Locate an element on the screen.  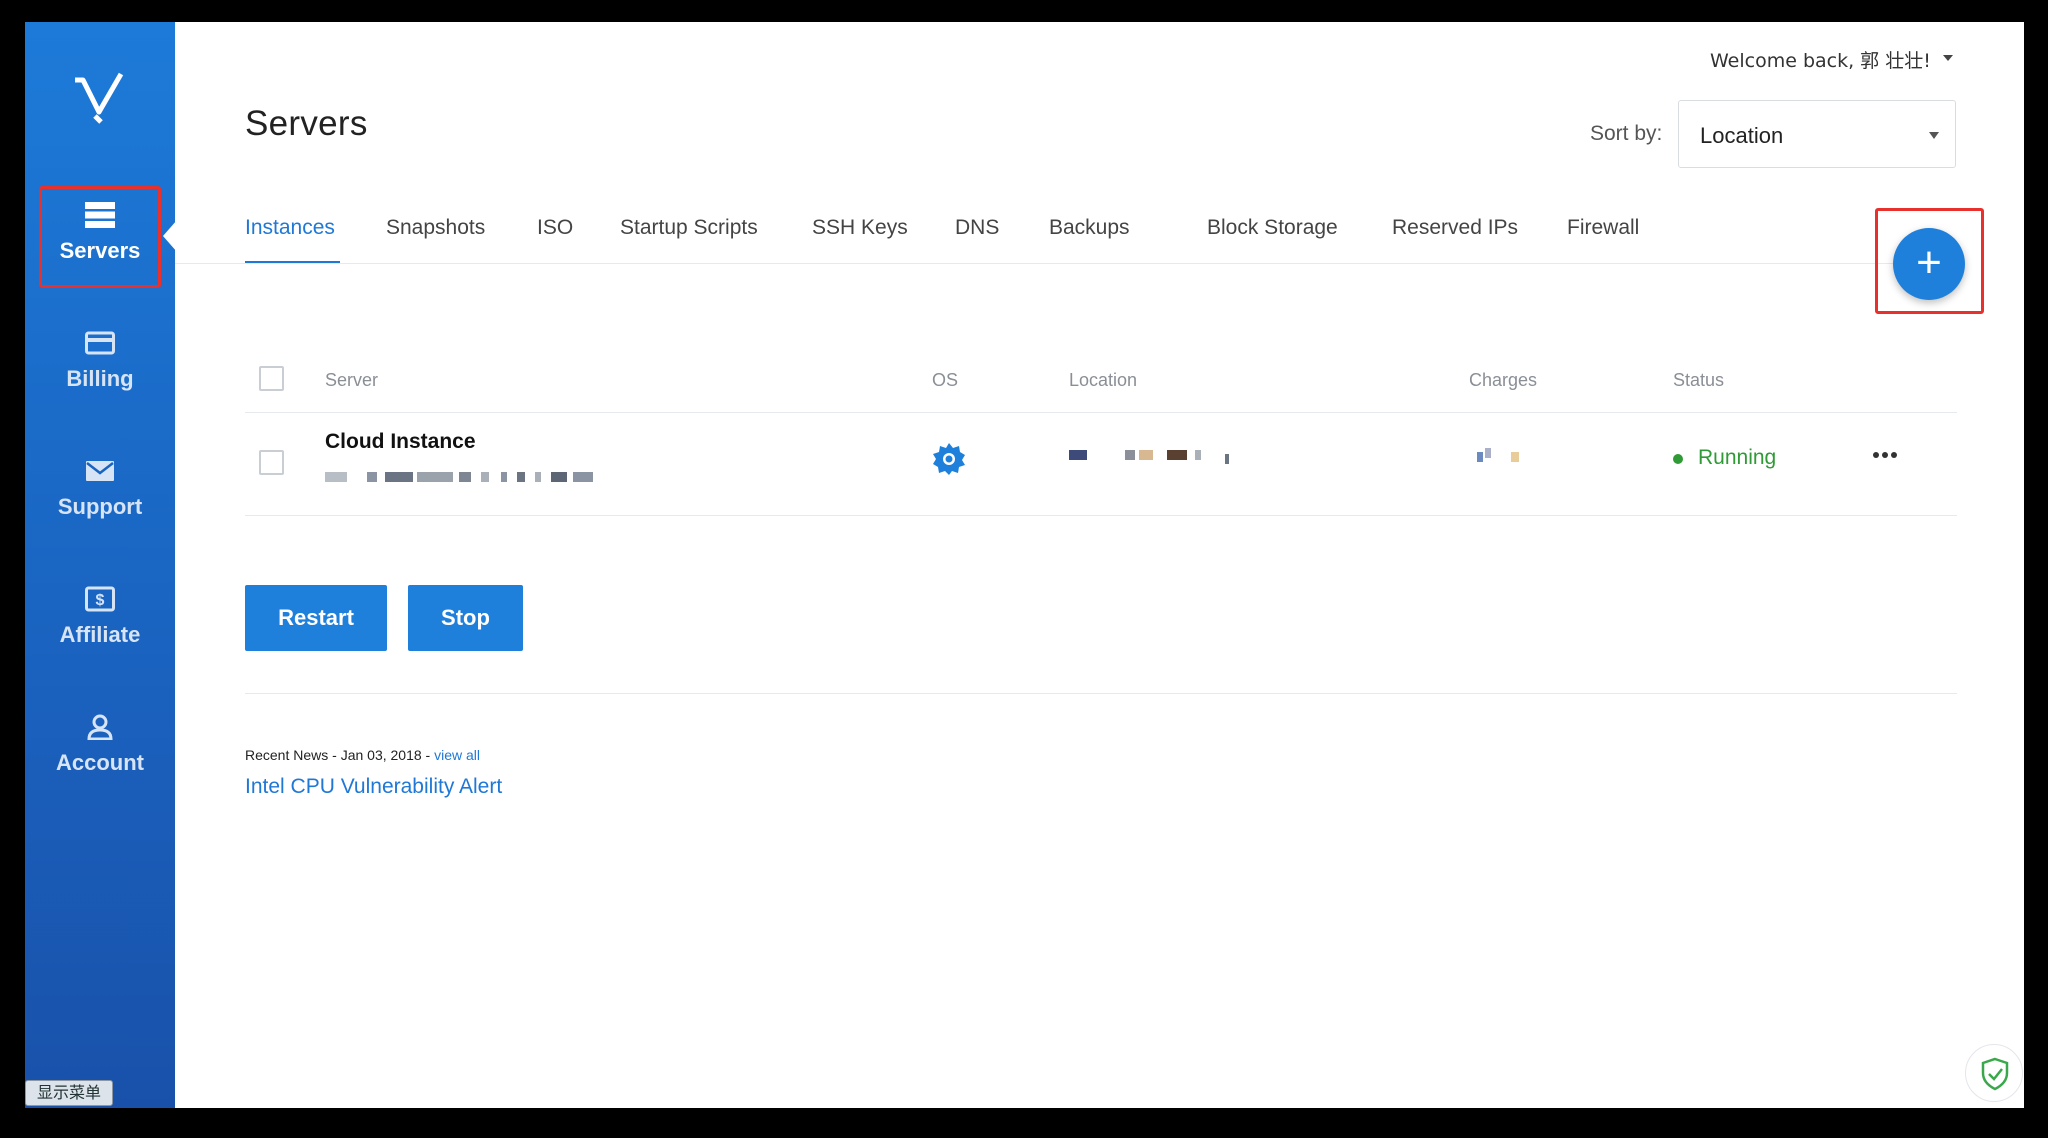
sidebar-item-account: Account is located at coordinates (100, 749).